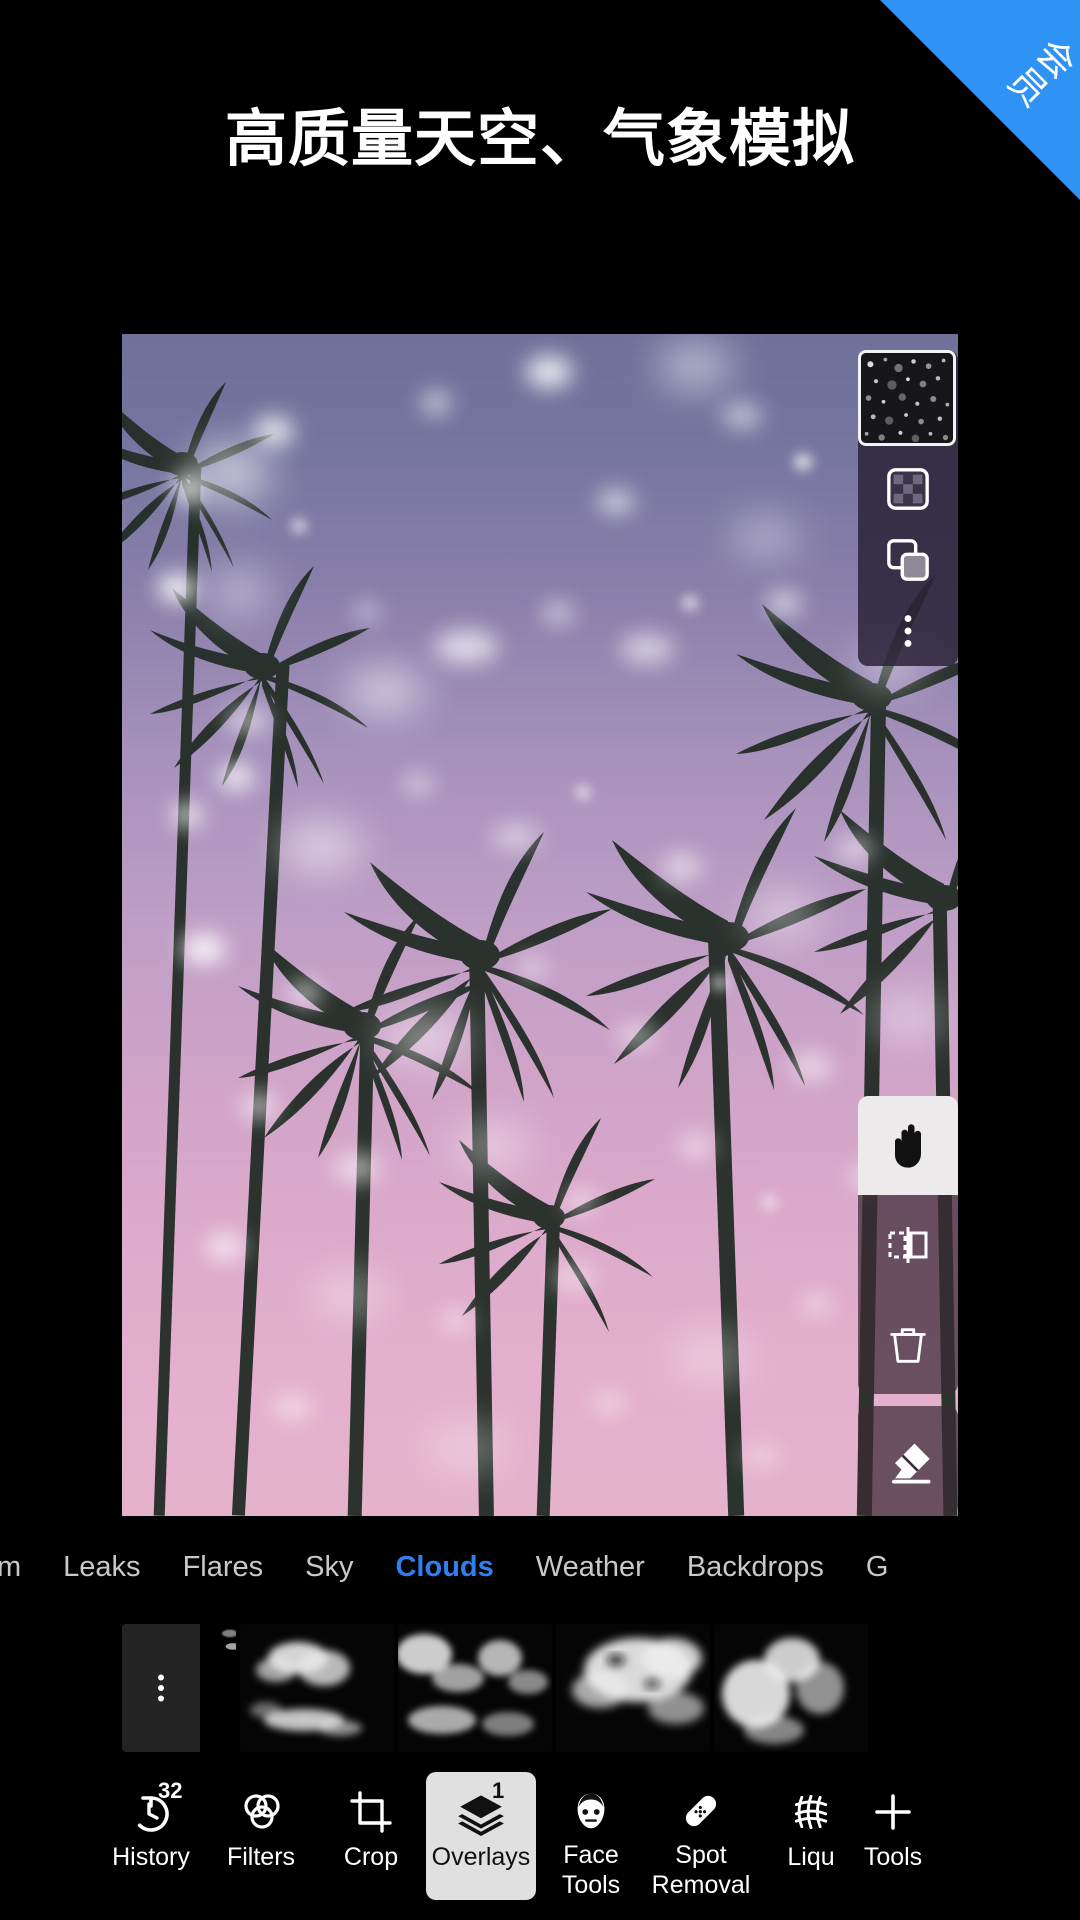  Describe the element at coordinates (371, 1857) in the screenshot. I see `toolbar-label-crop: Crop` at that location.